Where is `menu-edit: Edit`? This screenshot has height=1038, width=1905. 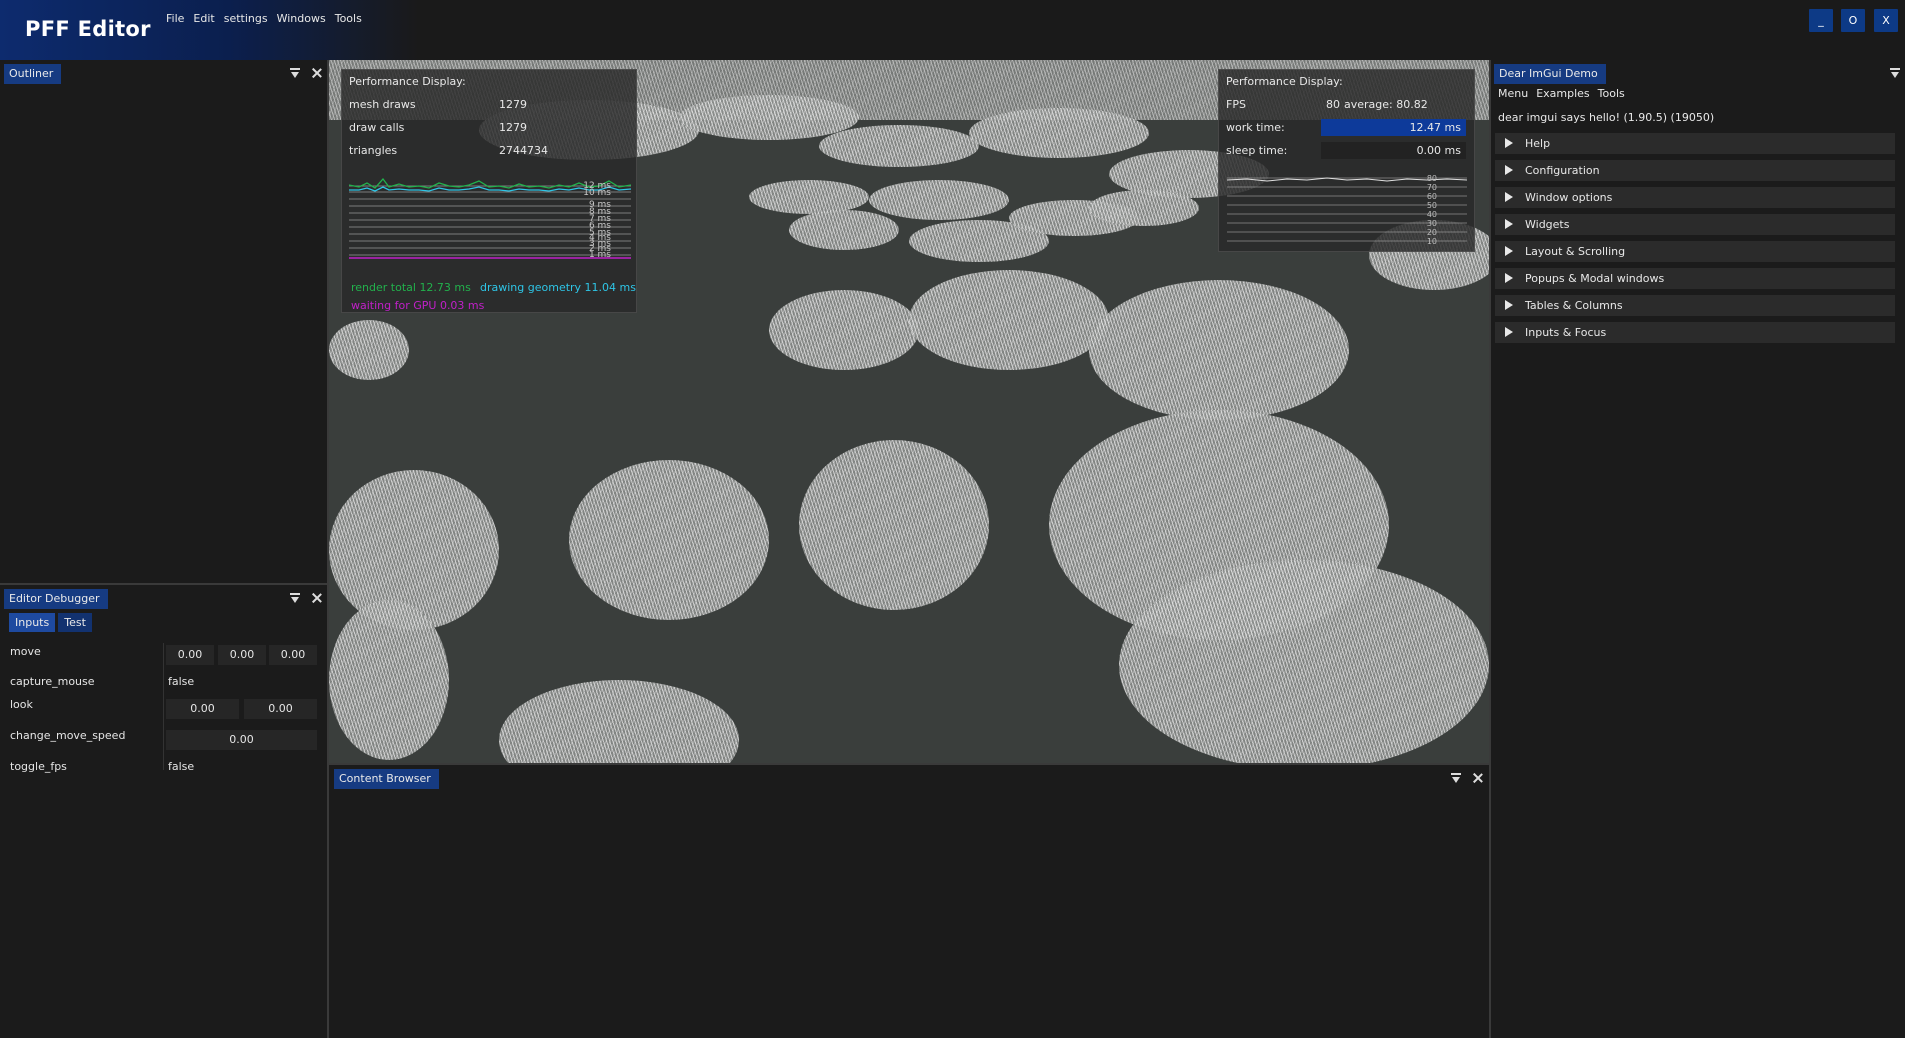
menu-edit: Edit is located at coordinates (203, 18).